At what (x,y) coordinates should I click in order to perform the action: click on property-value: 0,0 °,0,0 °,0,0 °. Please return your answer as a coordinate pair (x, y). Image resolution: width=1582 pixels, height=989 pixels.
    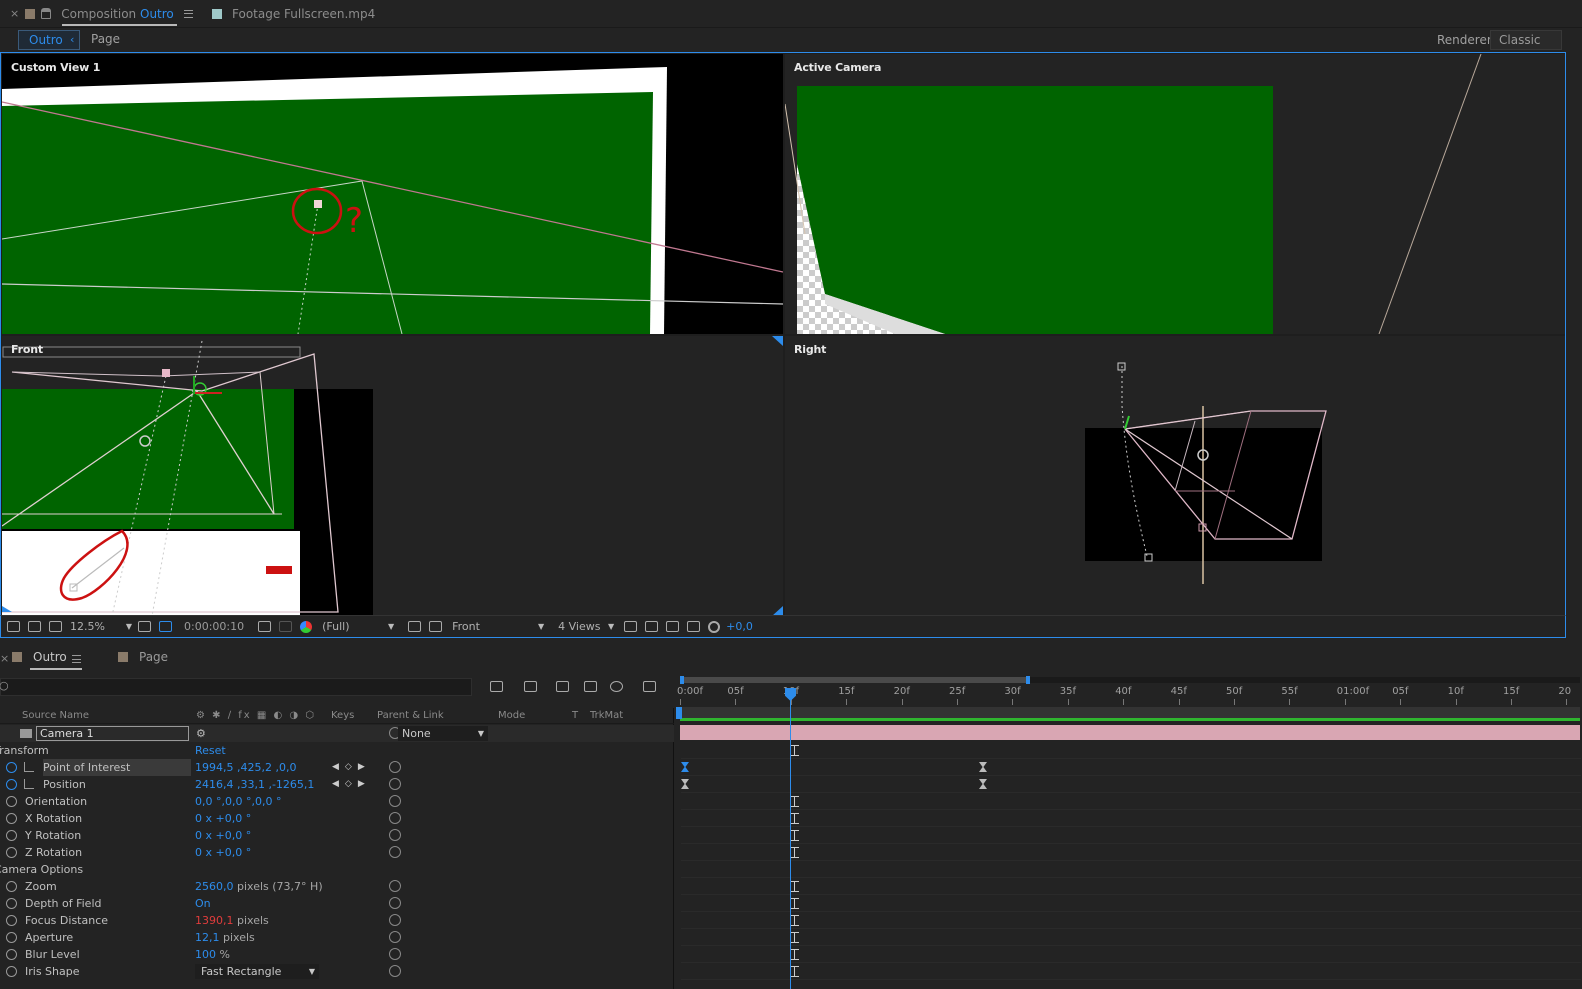
    Looking at the image, I should click on (238, 801).